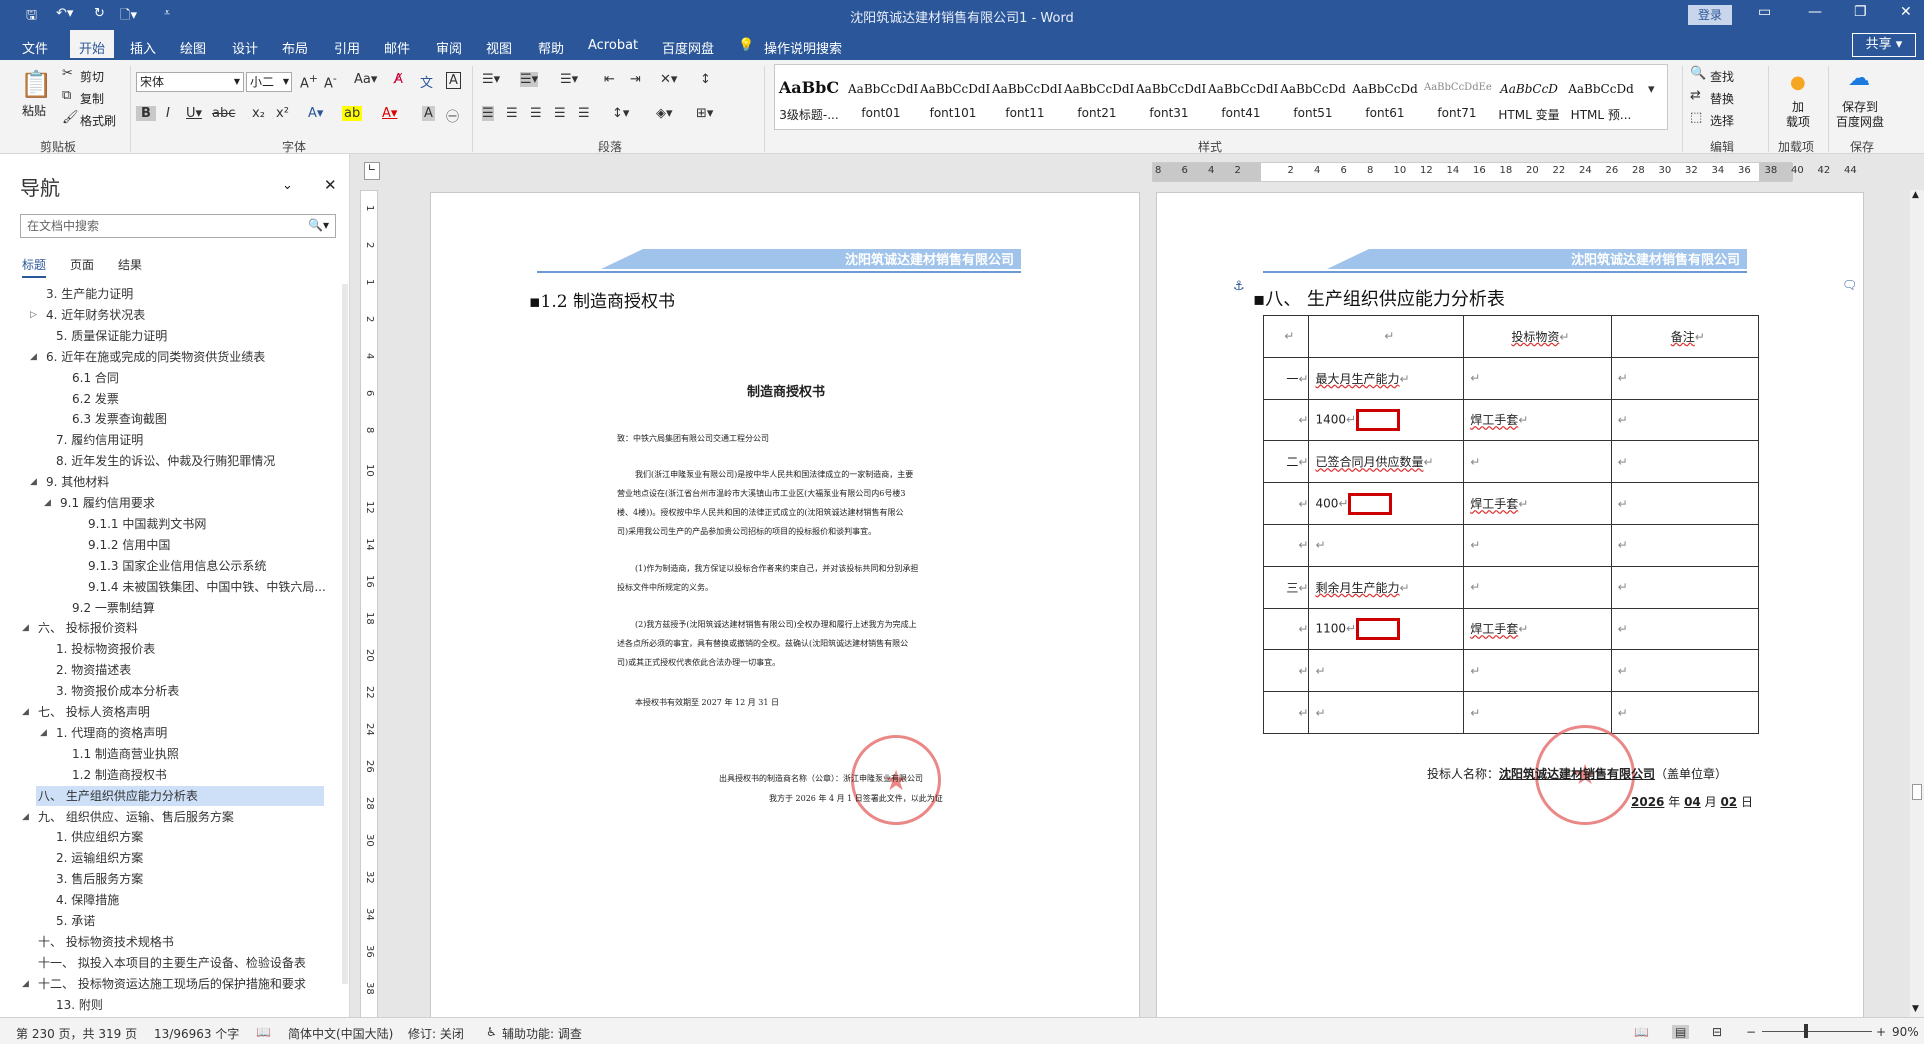 The image size is (1924, 1044). What do you see at coordinates (1710, 15) in the screenshot?
I see `login-button: 登录` at bounding box center [1710, 15].